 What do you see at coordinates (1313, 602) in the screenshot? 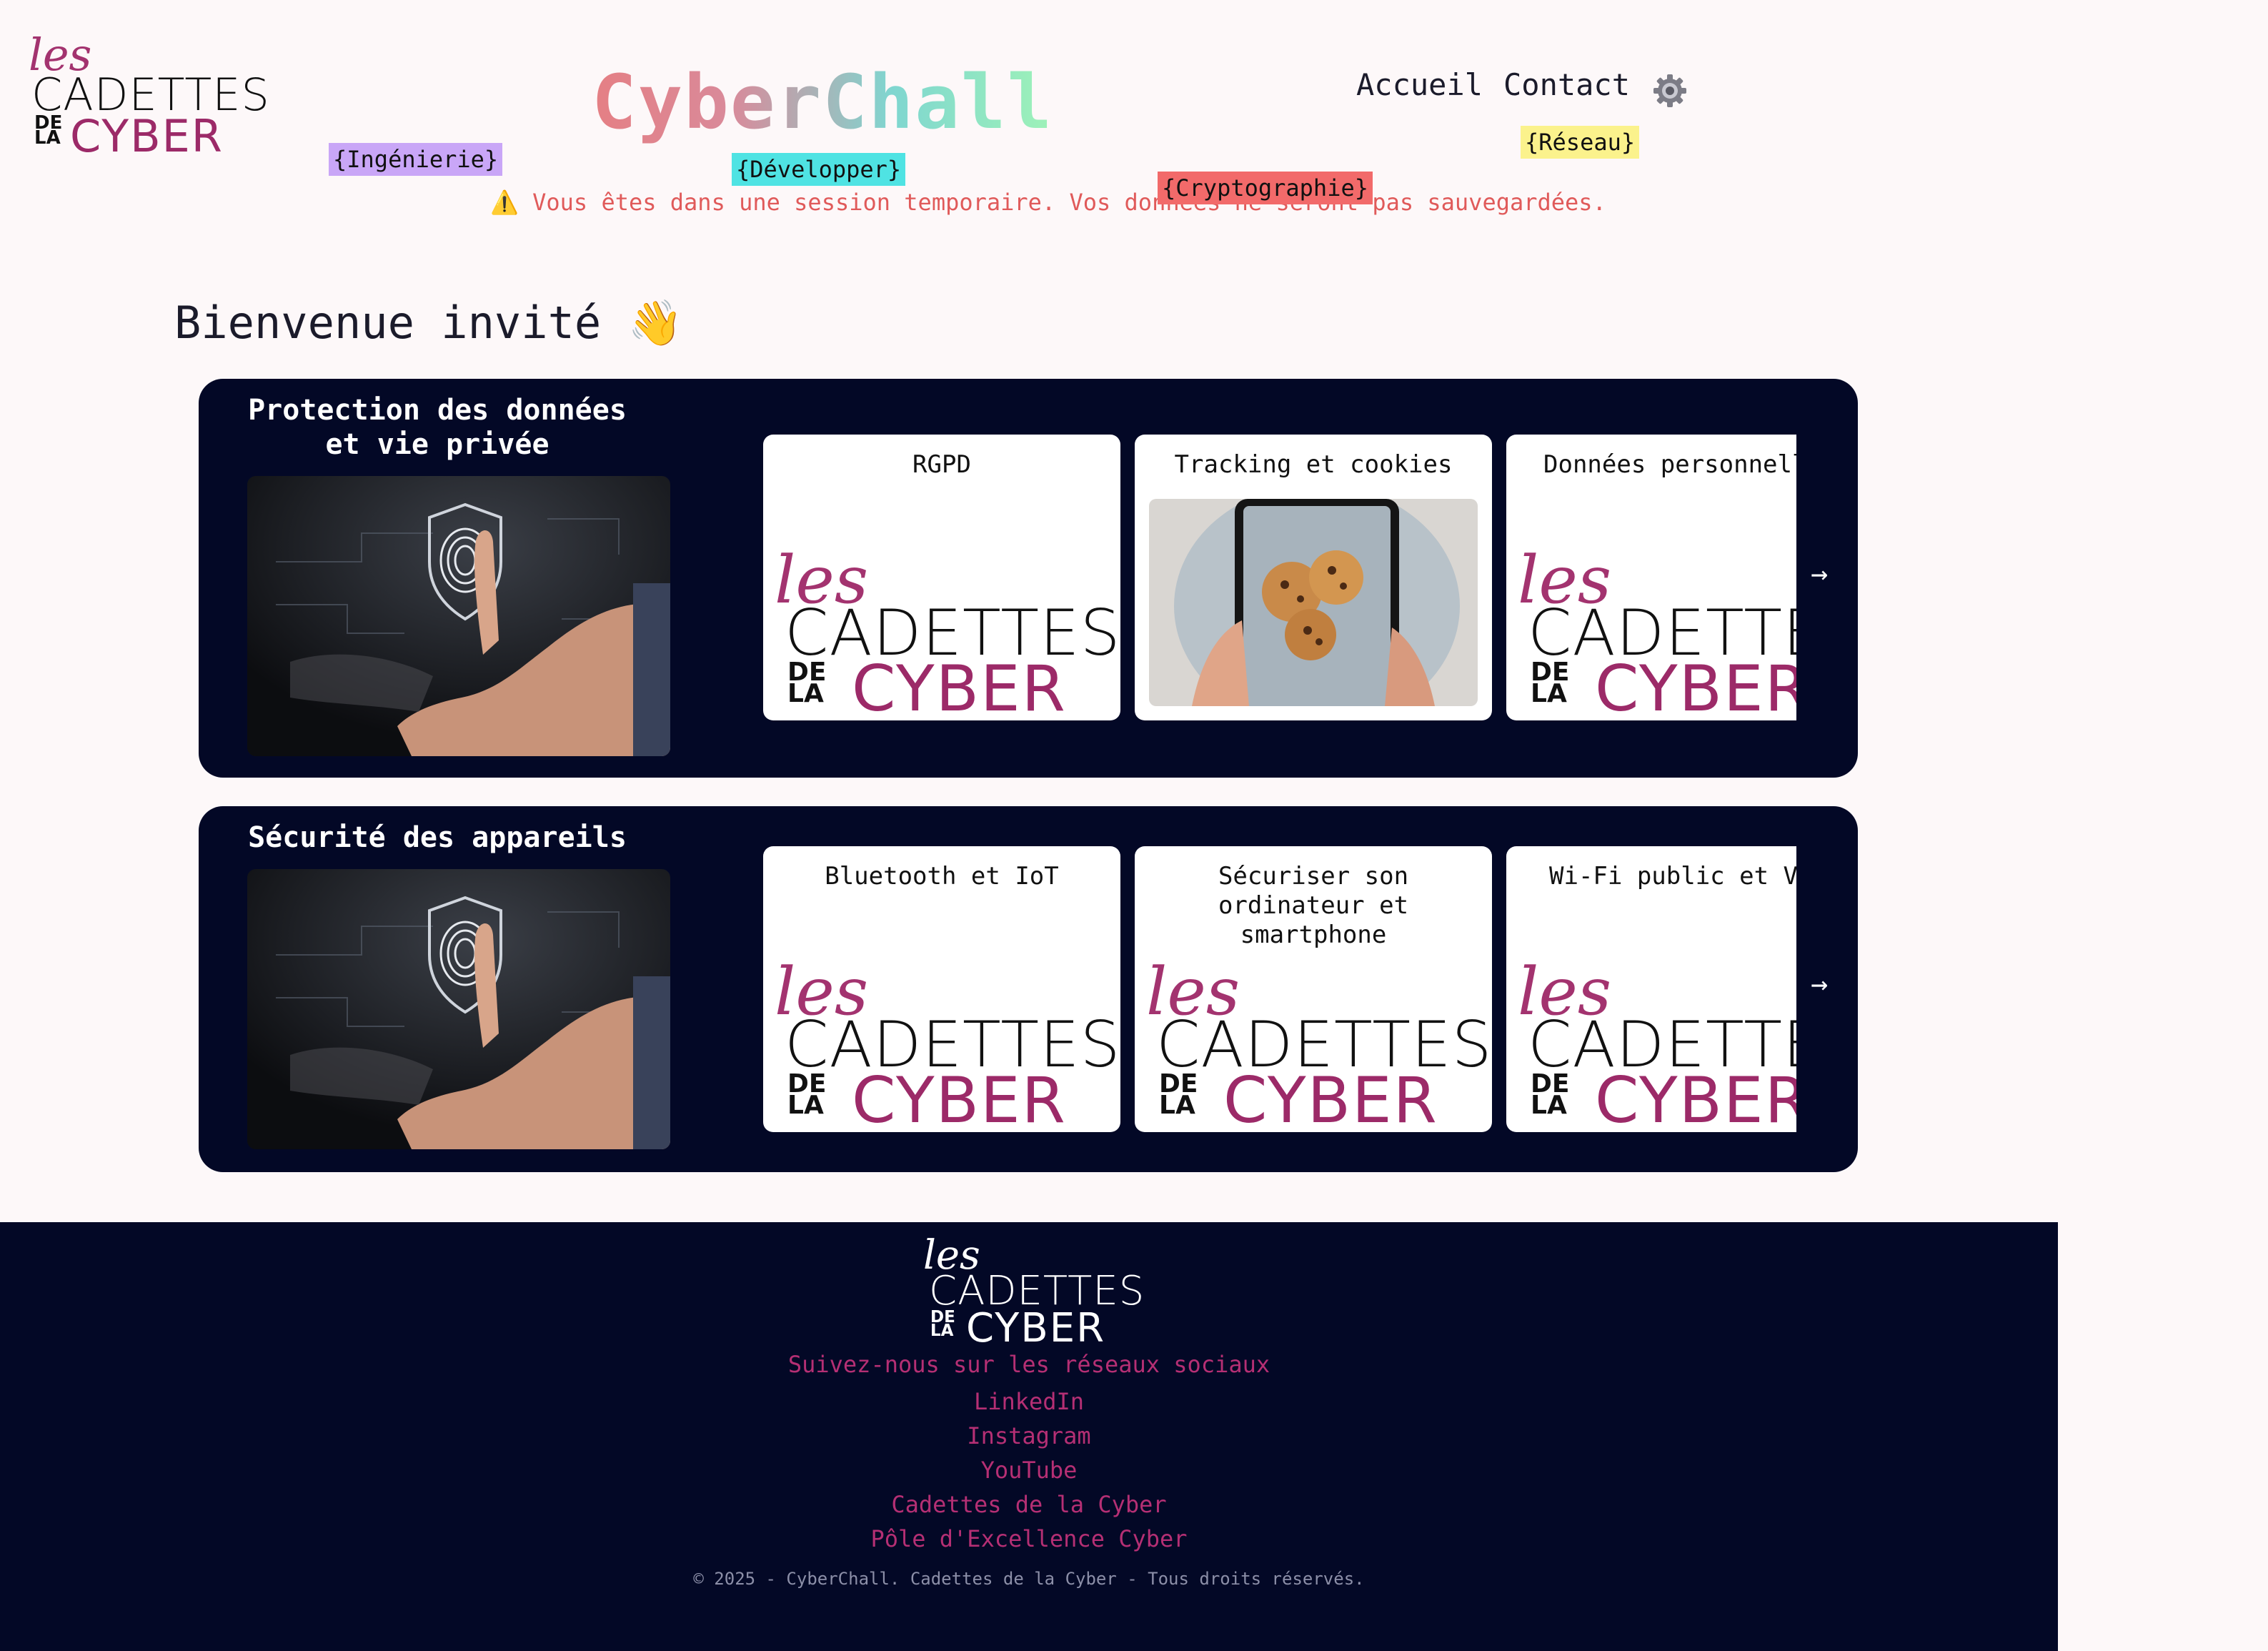
I see `cookies-phone-photo` at bounding box center [1313, 602].